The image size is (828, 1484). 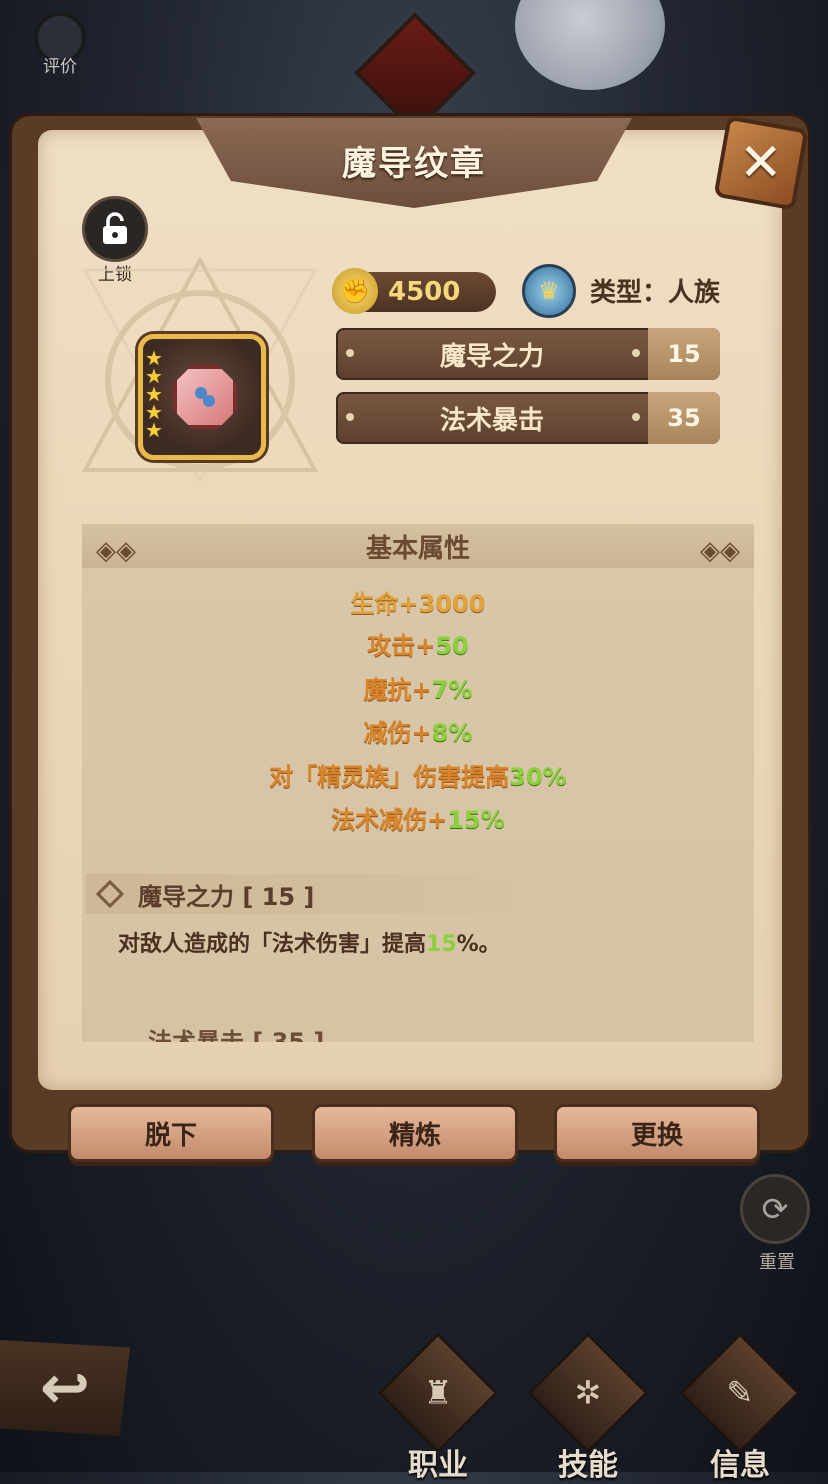 I want to click on reset-label: 重置, so click(x=777, y=1262).